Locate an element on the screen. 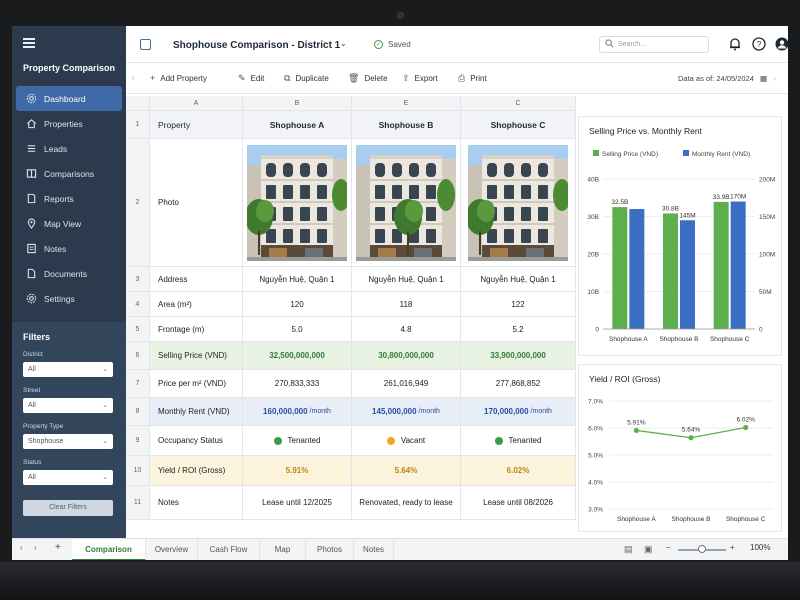 This screenshot has width=800, height=600. table-cell: 5.0 is located at coordinates (297, 329).